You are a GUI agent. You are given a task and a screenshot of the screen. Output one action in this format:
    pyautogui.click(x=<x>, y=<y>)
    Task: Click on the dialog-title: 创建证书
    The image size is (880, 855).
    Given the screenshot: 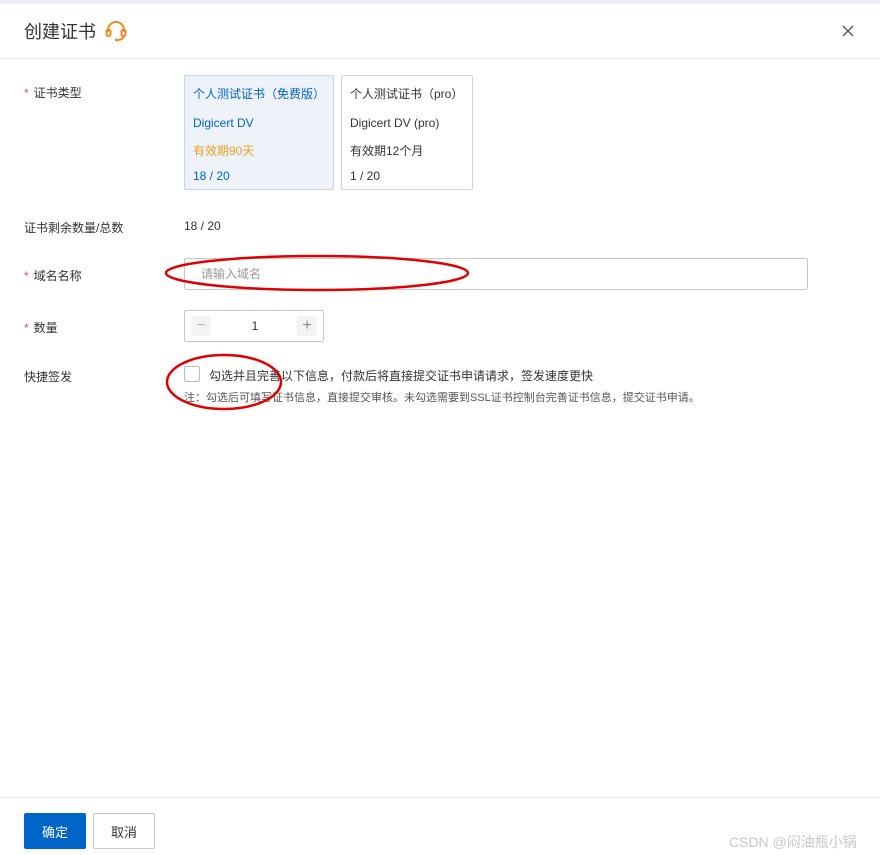 What is the action you would take?
    pyautogui.click(x=60, y=32)
    